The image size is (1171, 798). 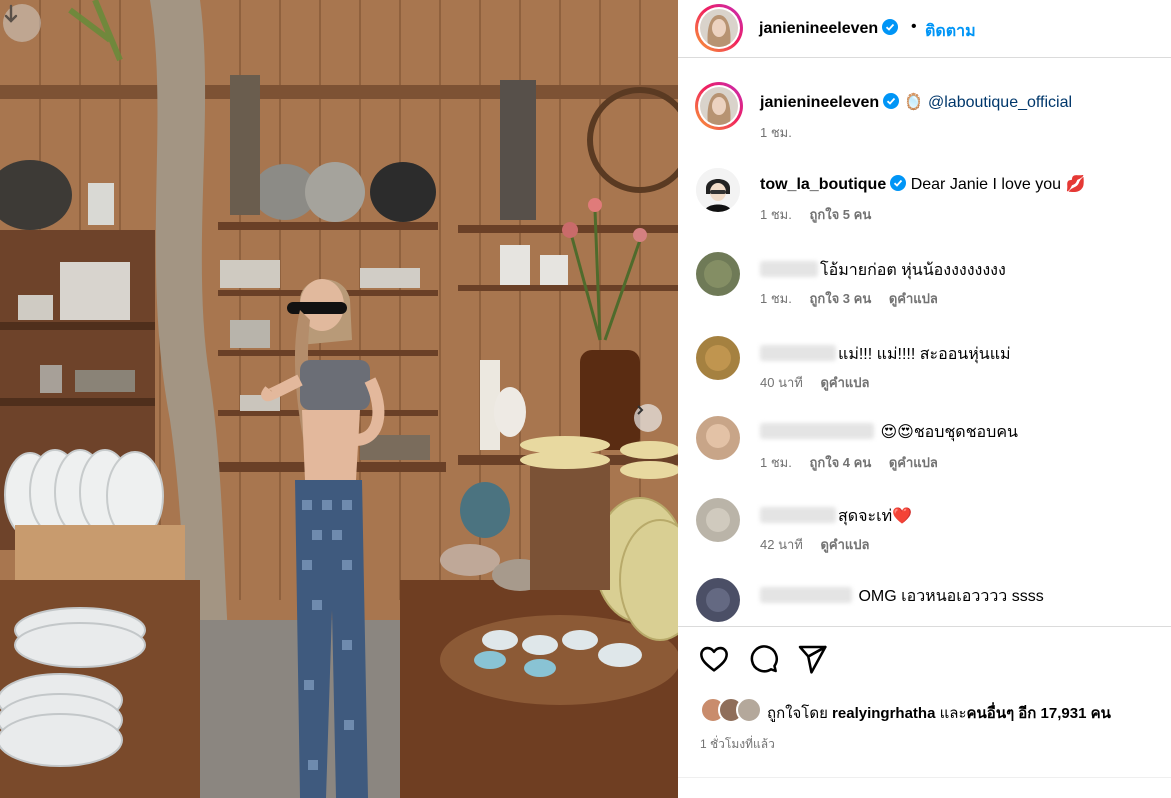 What do you see at coordinates (749, 710) in the screenshot?
I see `liker-avatar` at bounding box center [749, 710].